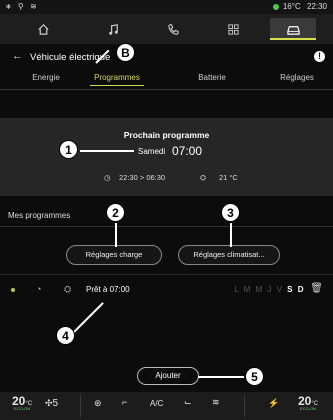 This screenshot has width=333, height=420. Describe the element at coordinates (39, 215) in the screenshot. I see `my-programs-label: Mes programmes` at that location.